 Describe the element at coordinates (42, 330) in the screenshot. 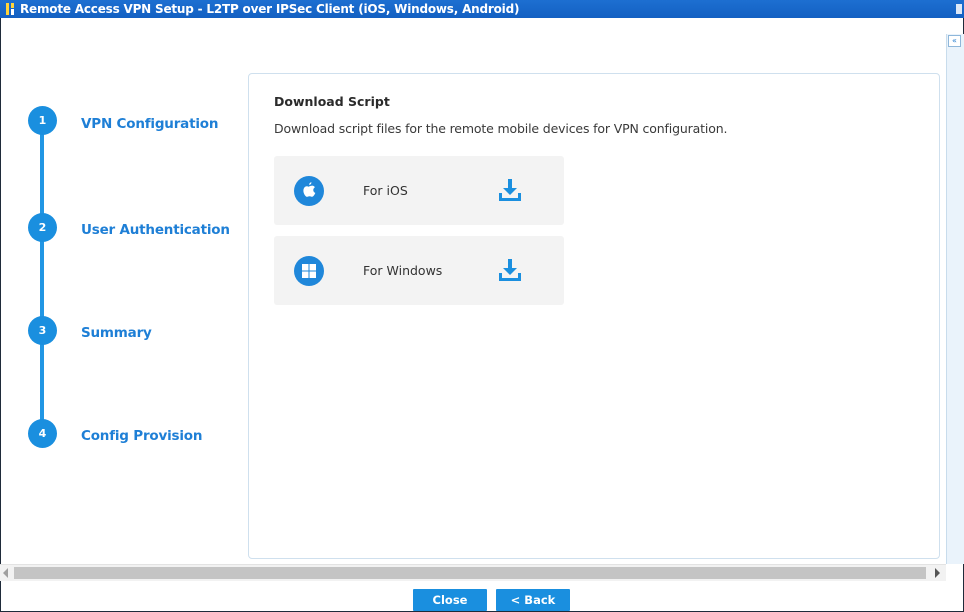

I see `step-3-indicator: 3` at that location.